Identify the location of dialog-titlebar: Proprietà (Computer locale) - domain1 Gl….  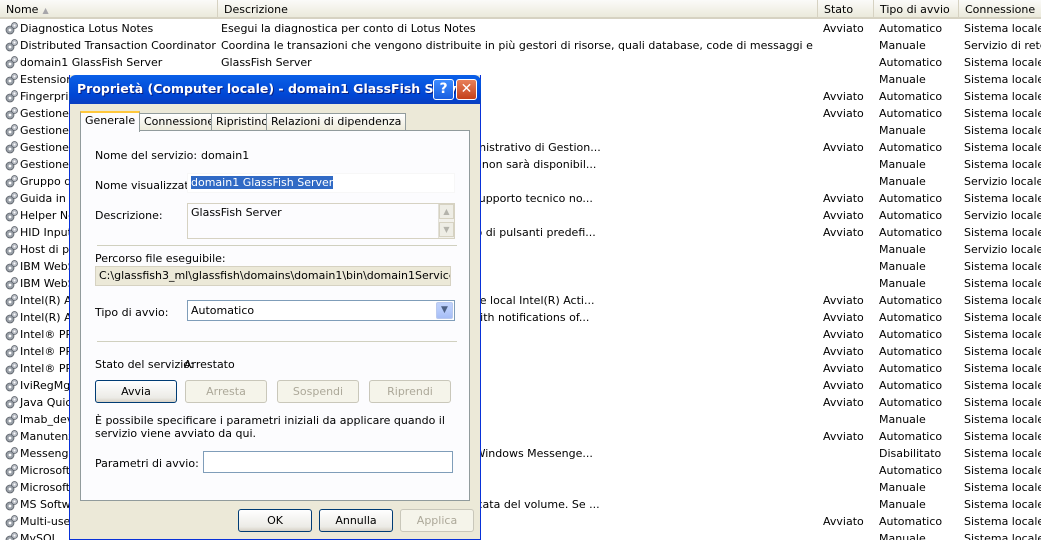
(275, 89).